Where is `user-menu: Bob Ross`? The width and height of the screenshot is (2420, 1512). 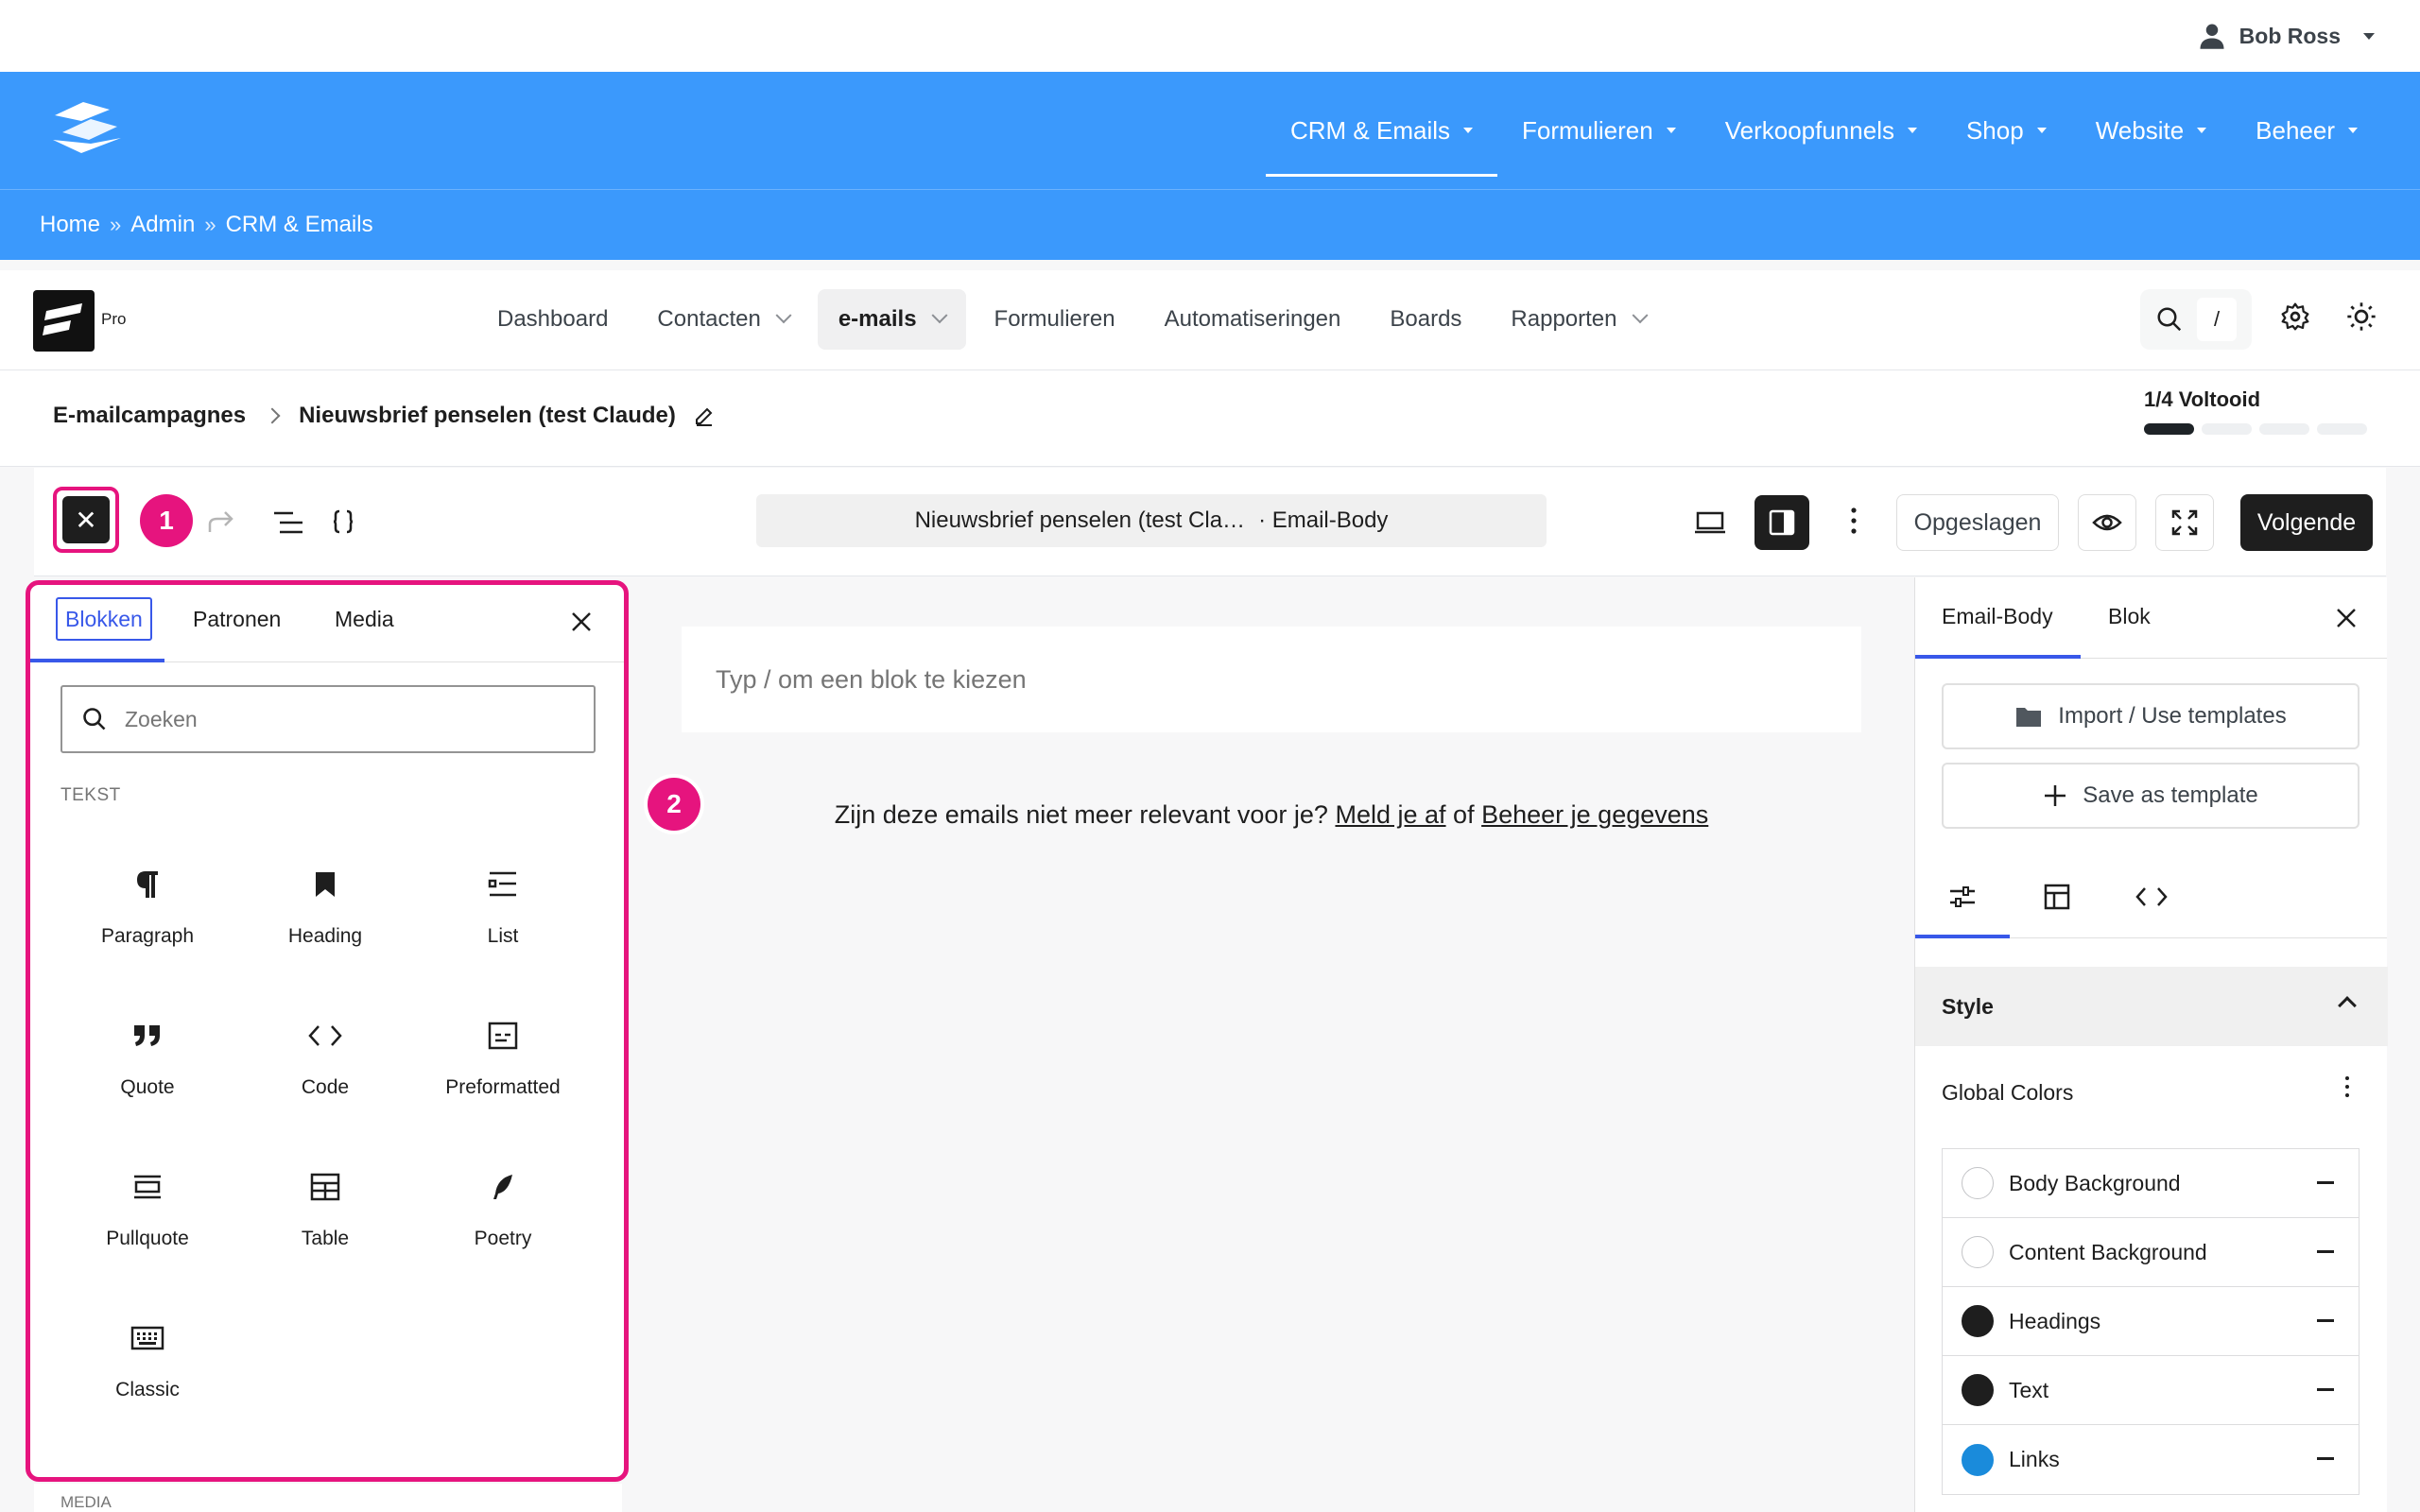 user-menu: Bob Ross is located at coordinates (2287, 36).